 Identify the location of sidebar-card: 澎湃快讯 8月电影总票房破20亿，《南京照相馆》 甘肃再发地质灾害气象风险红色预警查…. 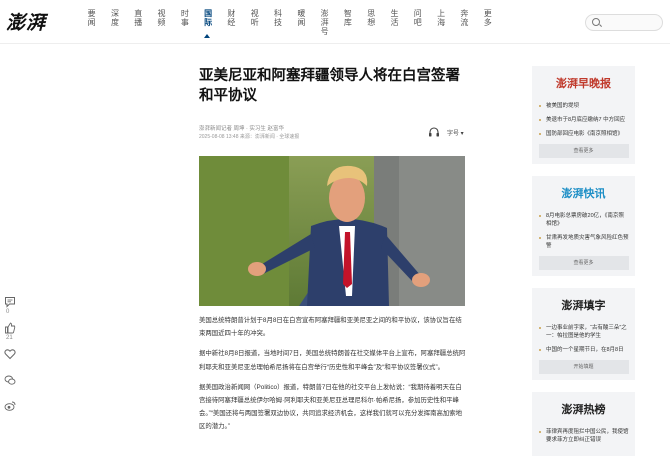
(583, 226).